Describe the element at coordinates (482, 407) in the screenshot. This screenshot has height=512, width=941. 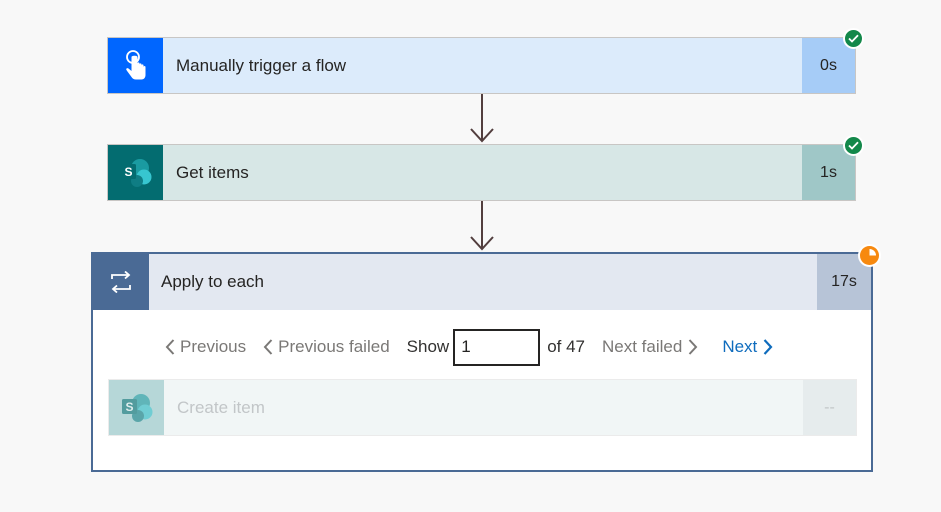
I see `create-item-step-card: S Create item --` at that location.